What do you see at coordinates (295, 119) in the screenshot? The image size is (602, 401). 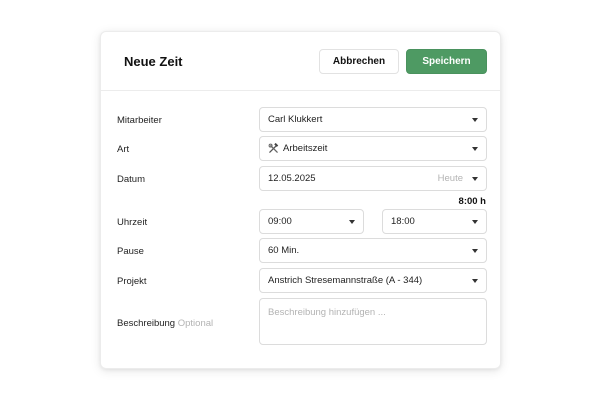 I see `employee-value: Carl Klukkert` at bounding box center [295, 119].